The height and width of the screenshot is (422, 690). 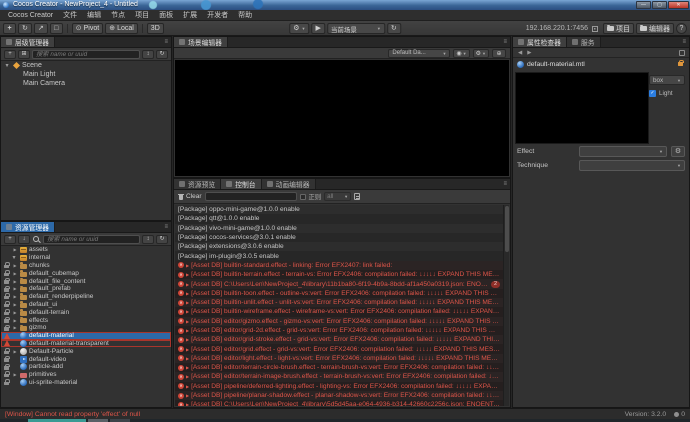 What do you see at coordinates (86, 74) in the screenshot?
I see `hierarchy-node-row: Main Light` at bounding box center [86, 74].